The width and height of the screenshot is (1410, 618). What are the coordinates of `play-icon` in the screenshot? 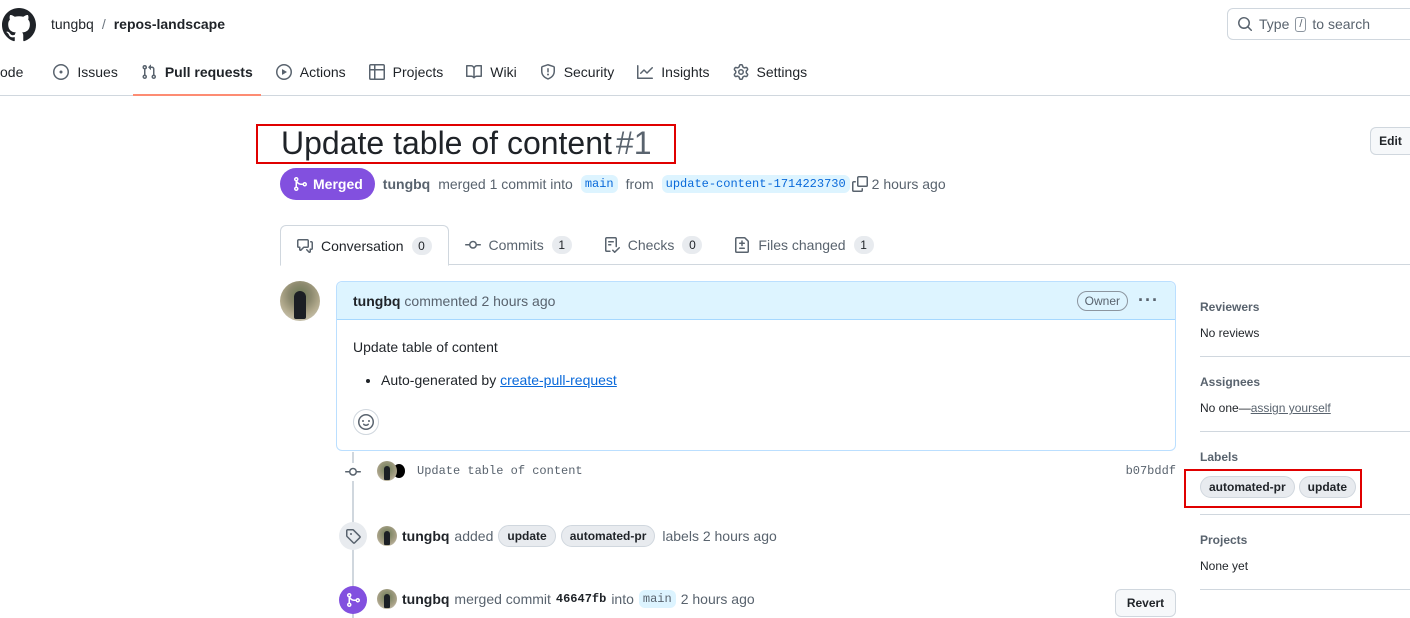 It's located at (283, 72).